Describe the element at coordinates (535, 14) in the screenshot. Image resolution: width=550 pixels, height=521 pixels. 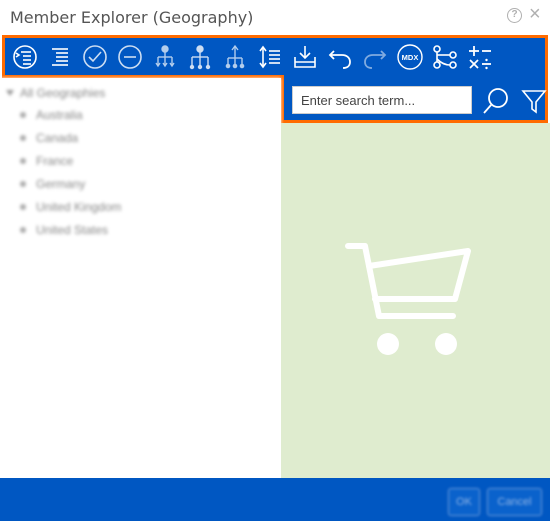
I see `close-icon: ×` at that location.